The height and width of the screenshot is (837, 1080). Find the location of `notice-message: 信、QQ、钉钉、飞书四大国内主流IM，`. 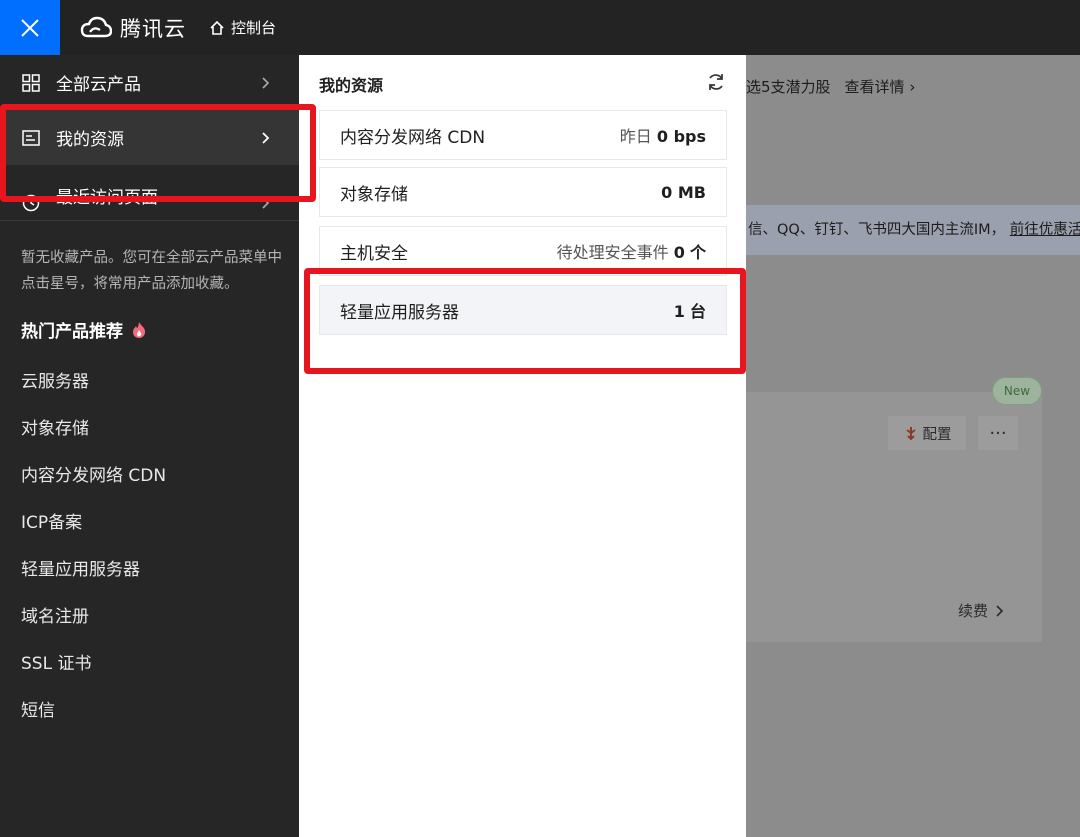

notice-message: 信、QQ、钉钉、飞书四大国内主流IM， is located at coordinates (877, 230).